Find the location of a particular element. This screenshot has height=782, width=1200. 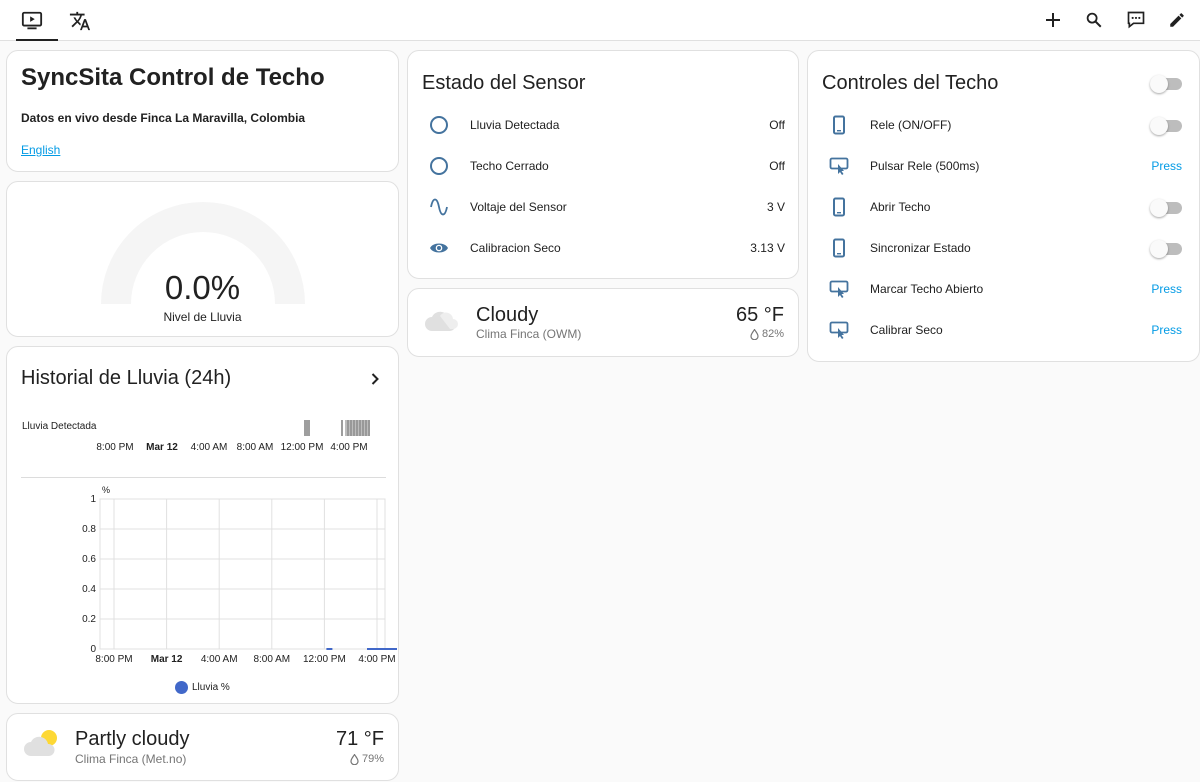

entity-name: Lluvia Detectada is located at coordinates (515, 125).